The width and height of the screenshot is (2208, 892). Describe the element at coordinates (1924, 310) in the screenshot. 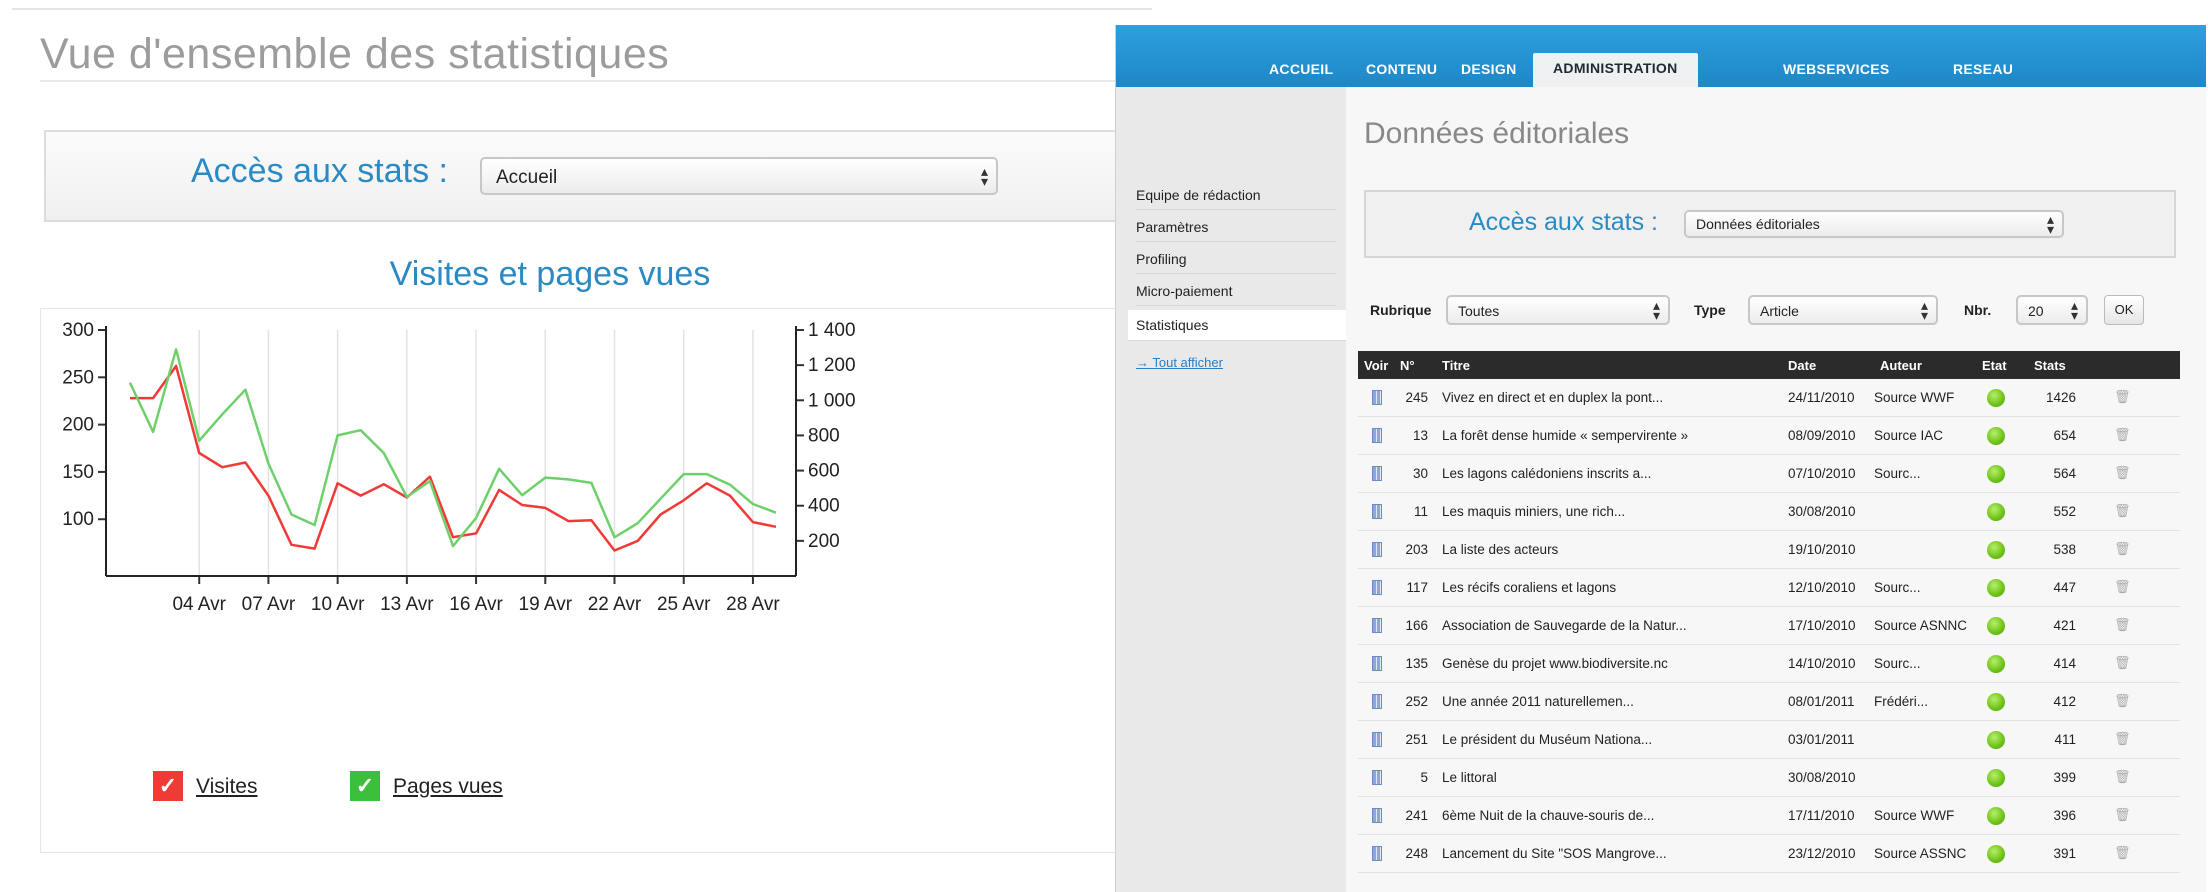

I see `select-arrows-icon: ▴ ▾` at that location.